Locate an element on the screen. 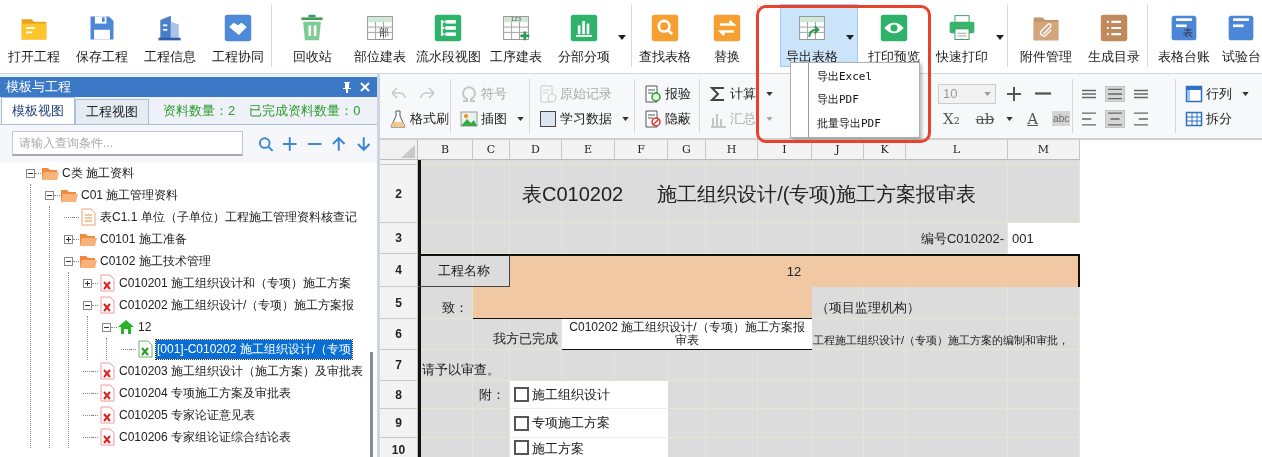  row-header: 2 is located at coordinates (399, 194).